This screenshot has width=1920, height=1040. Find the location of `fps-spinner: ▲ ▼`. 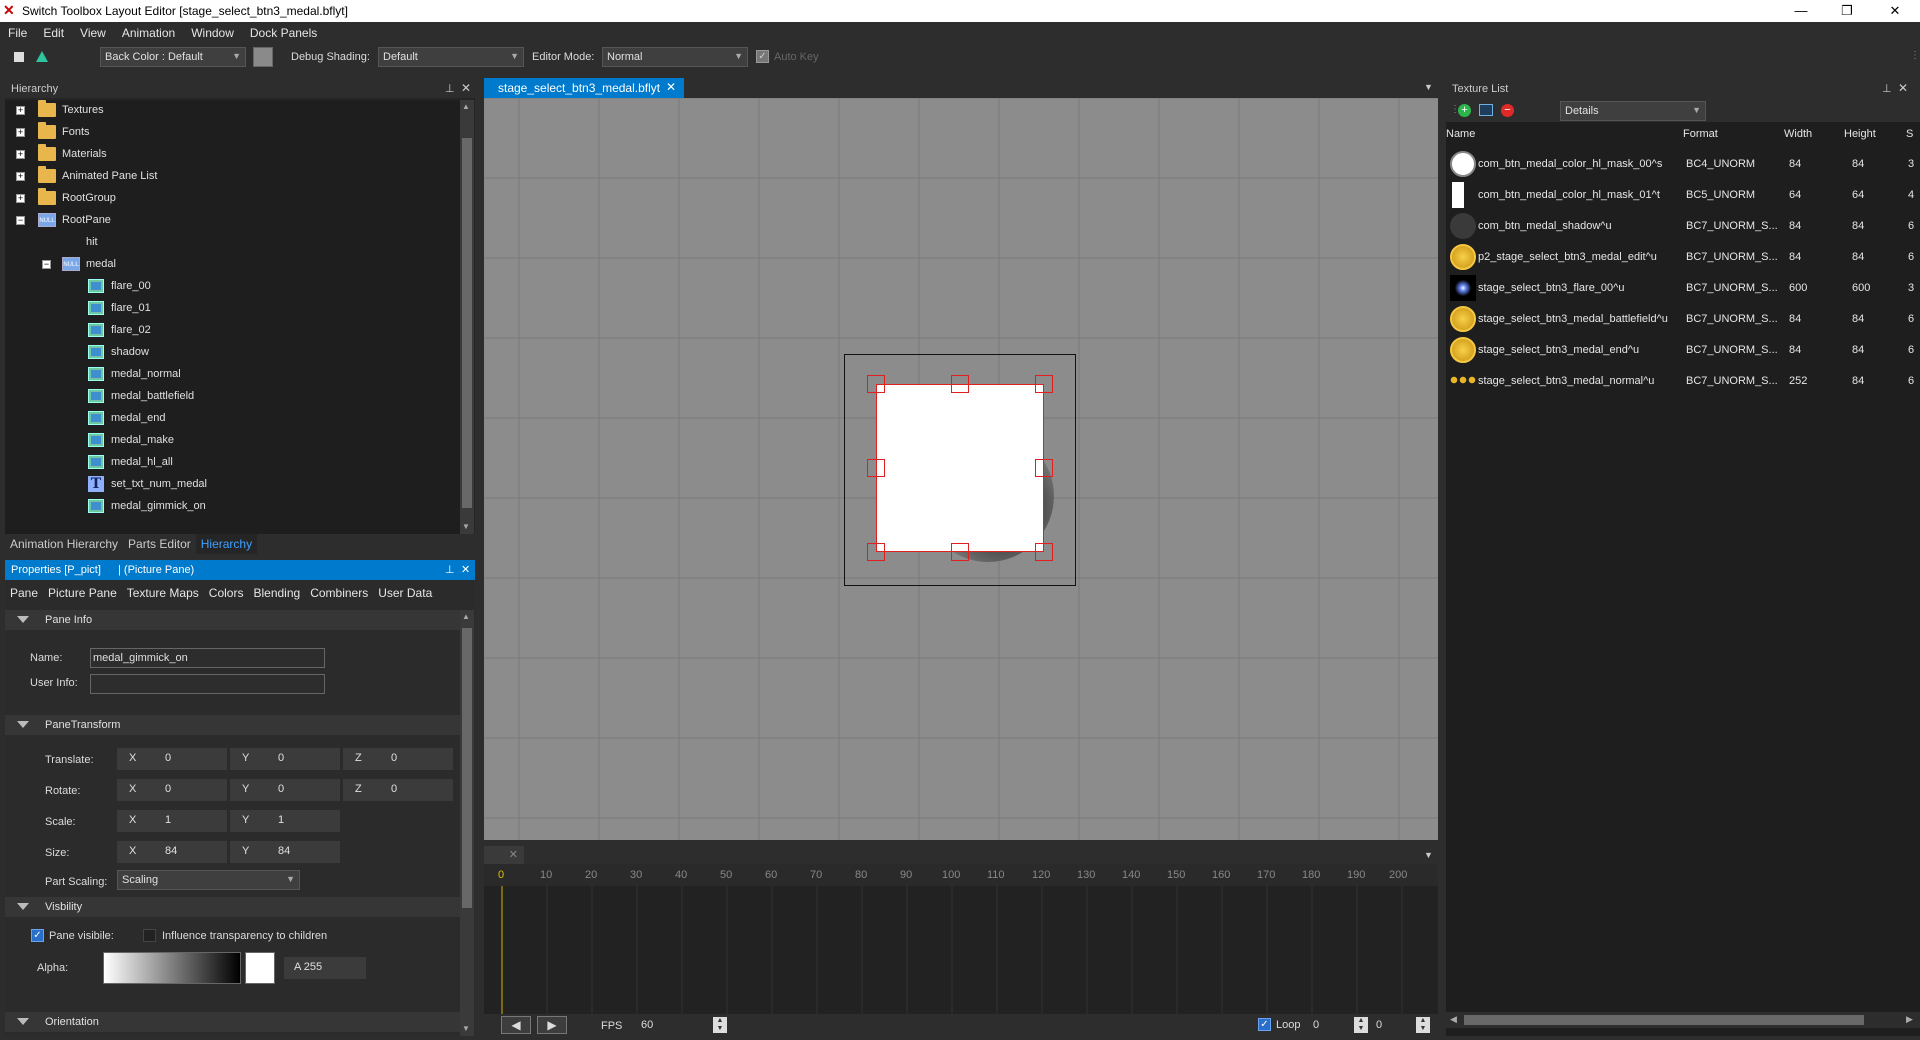

fps-spinner: ▲ ▼ is located at coordinates (720, 1025).